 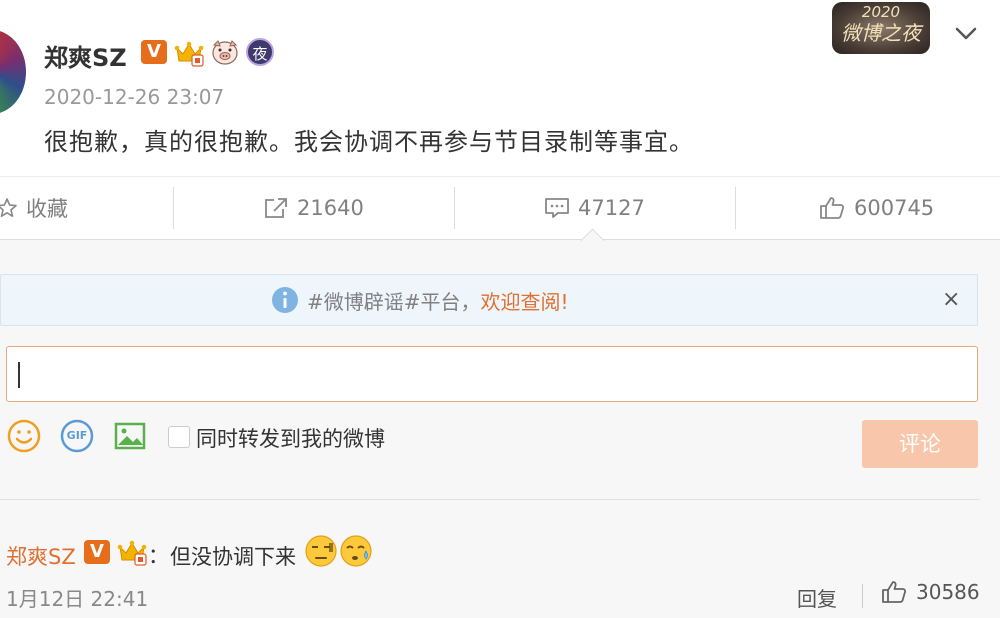 I want to click on gif-label: GIF, so click(x=77, y=435).